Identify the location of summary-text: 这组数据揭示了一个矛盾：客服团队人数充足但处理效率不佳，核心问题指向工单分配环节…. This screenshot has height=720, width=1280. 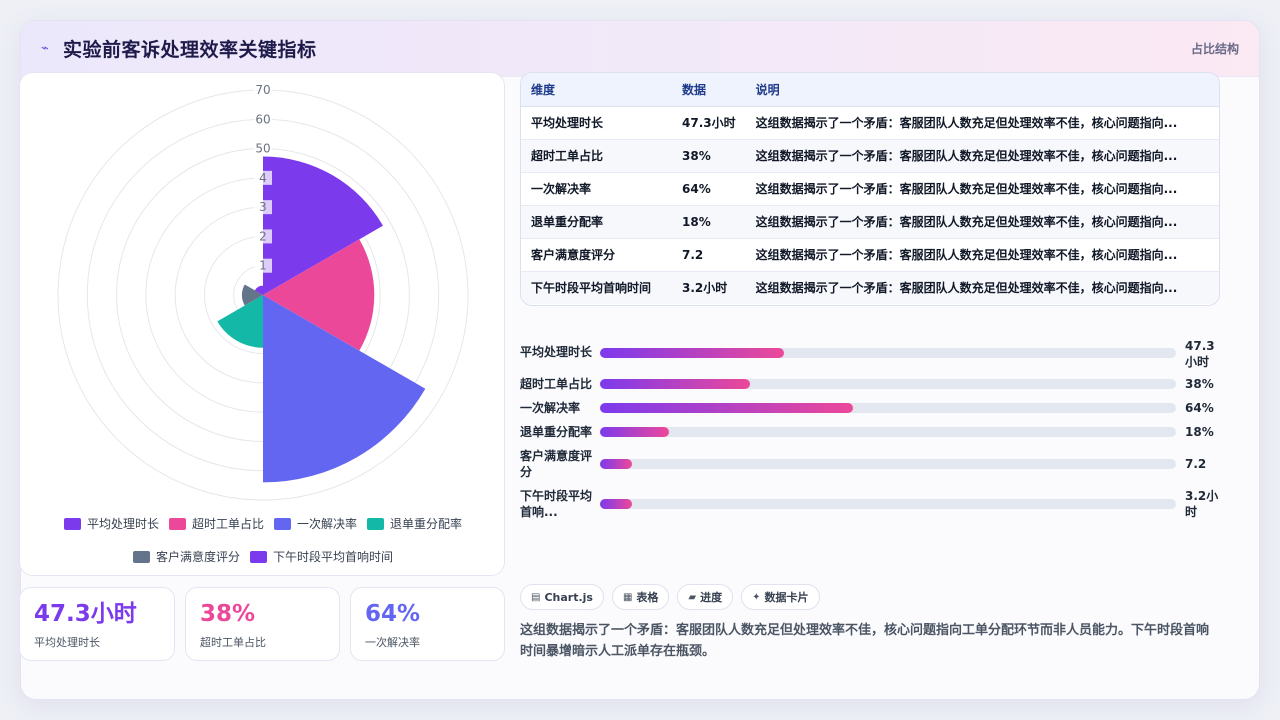
(865, 641).